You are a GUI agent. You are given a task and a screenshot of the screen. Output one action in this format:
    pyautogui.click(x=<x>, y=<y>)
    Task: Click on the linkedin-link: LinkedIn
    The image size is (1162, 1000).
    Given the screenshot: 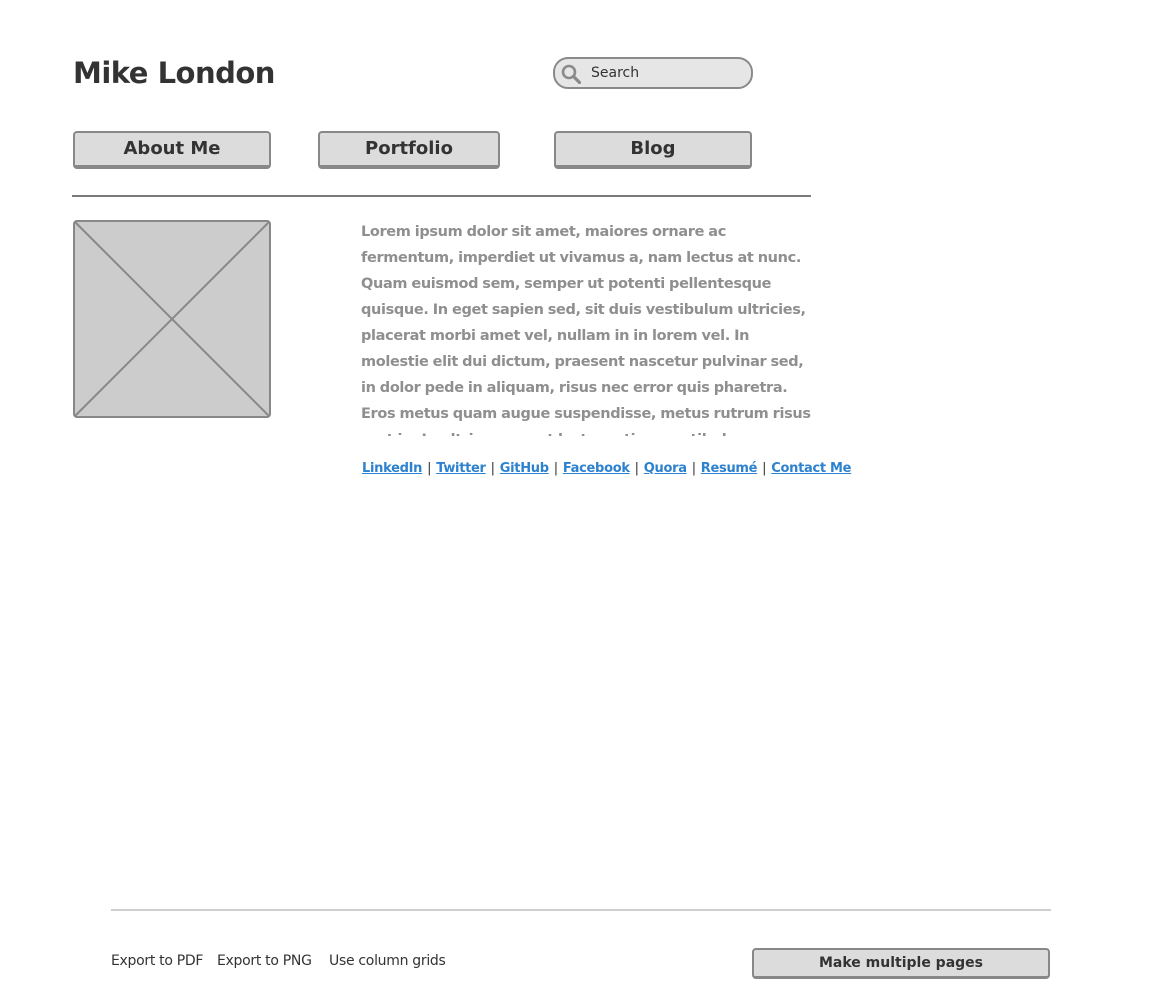 What is the action you would take?
    pyautogui.click(x=392, y=468)
    